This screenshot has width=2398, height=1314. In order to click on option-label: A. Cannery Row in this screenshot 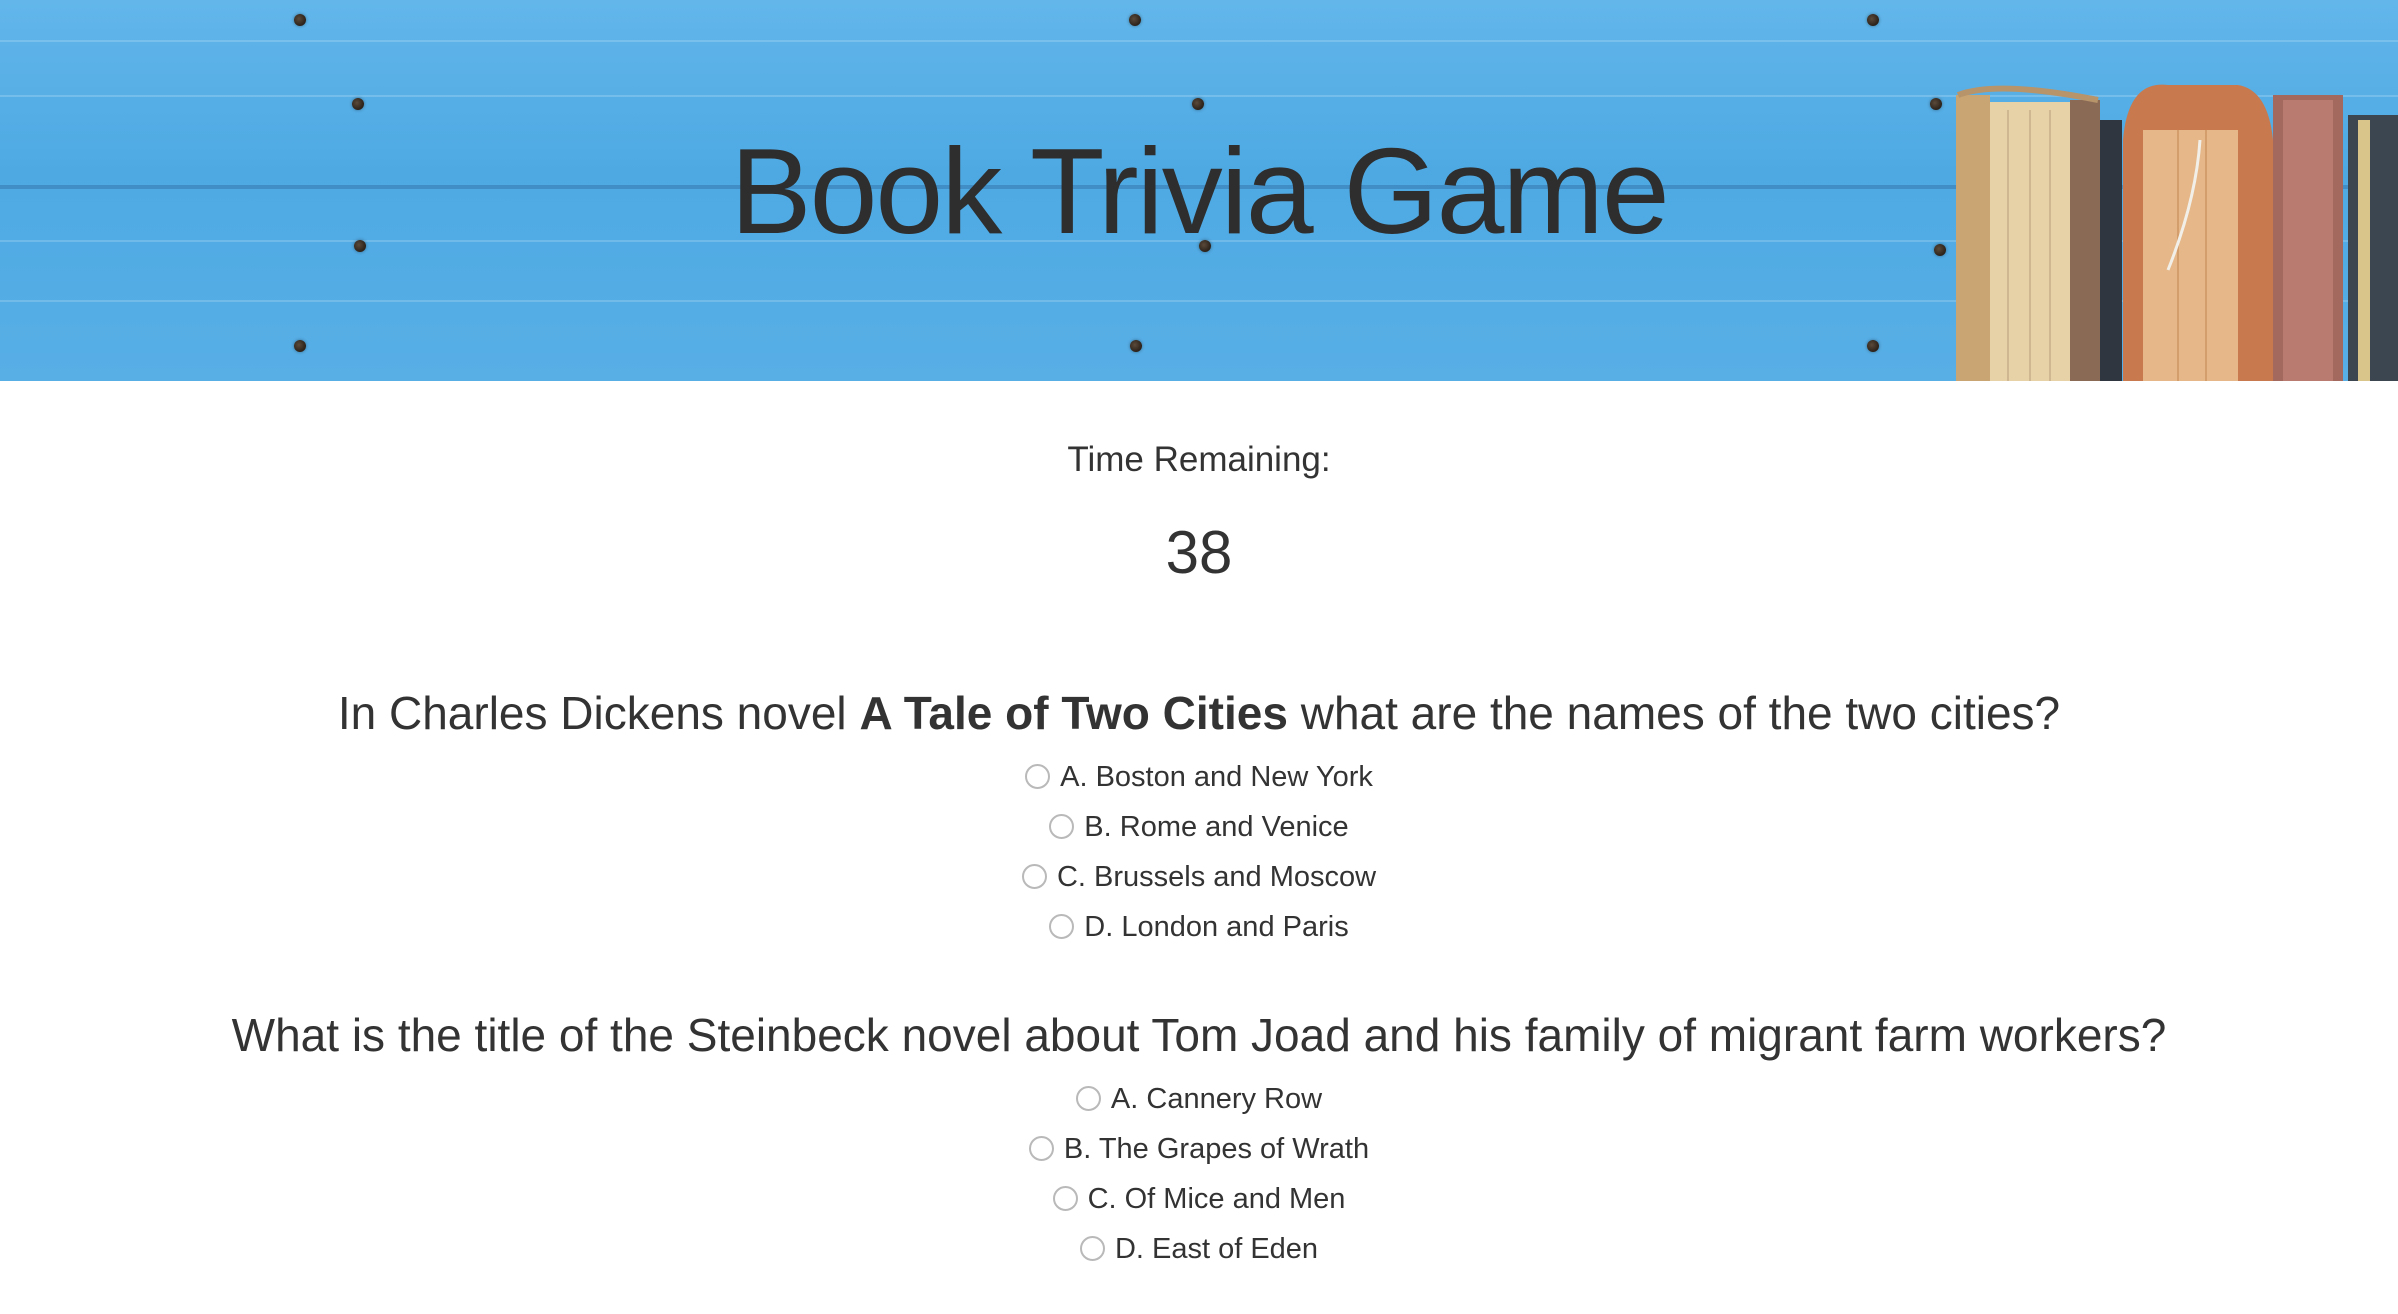, I will do `click(1216, 1099)`.